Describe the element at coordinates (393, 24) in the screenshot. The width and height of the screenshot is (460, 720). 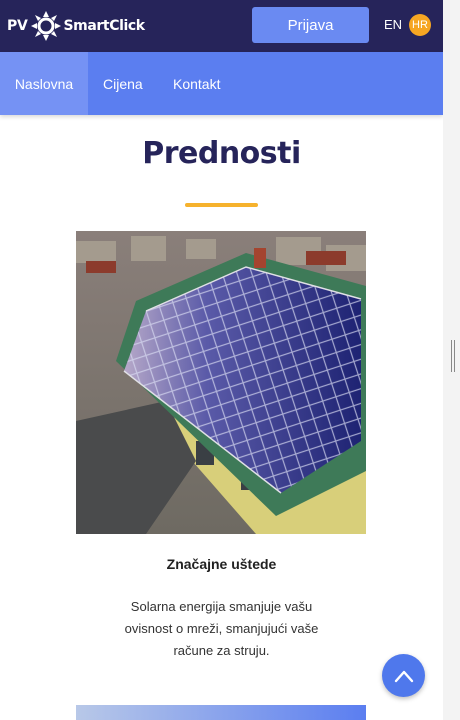
I see `language-en: EN` at that location.